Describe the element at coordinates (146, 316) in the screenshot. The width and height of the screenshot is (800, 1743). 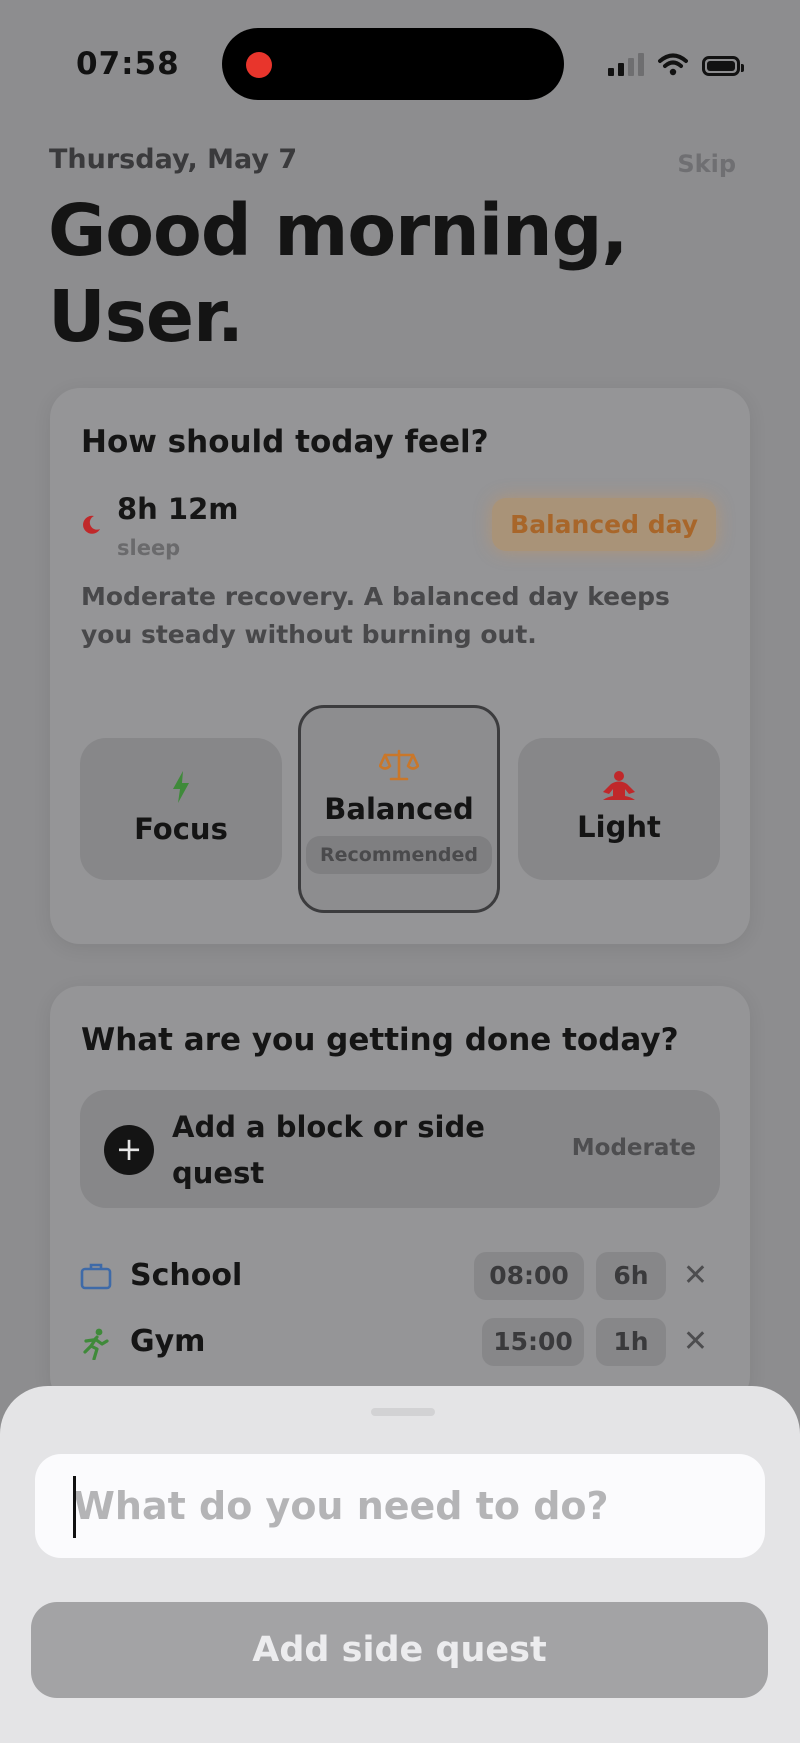
I see `greeting-line-2: User.` at that location.